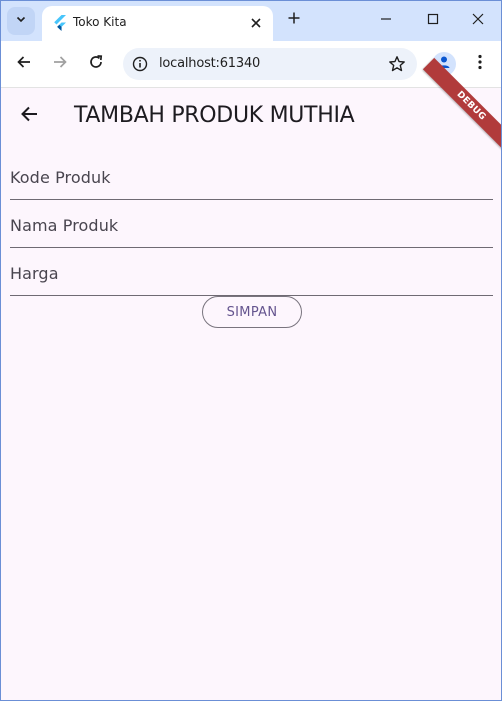 This screenshot has width=502, height=701. What do you see at coordinates (157, 23) in the screenshot?
I see `browser-tab: Toko Kita` at bounding box center [157, 23].